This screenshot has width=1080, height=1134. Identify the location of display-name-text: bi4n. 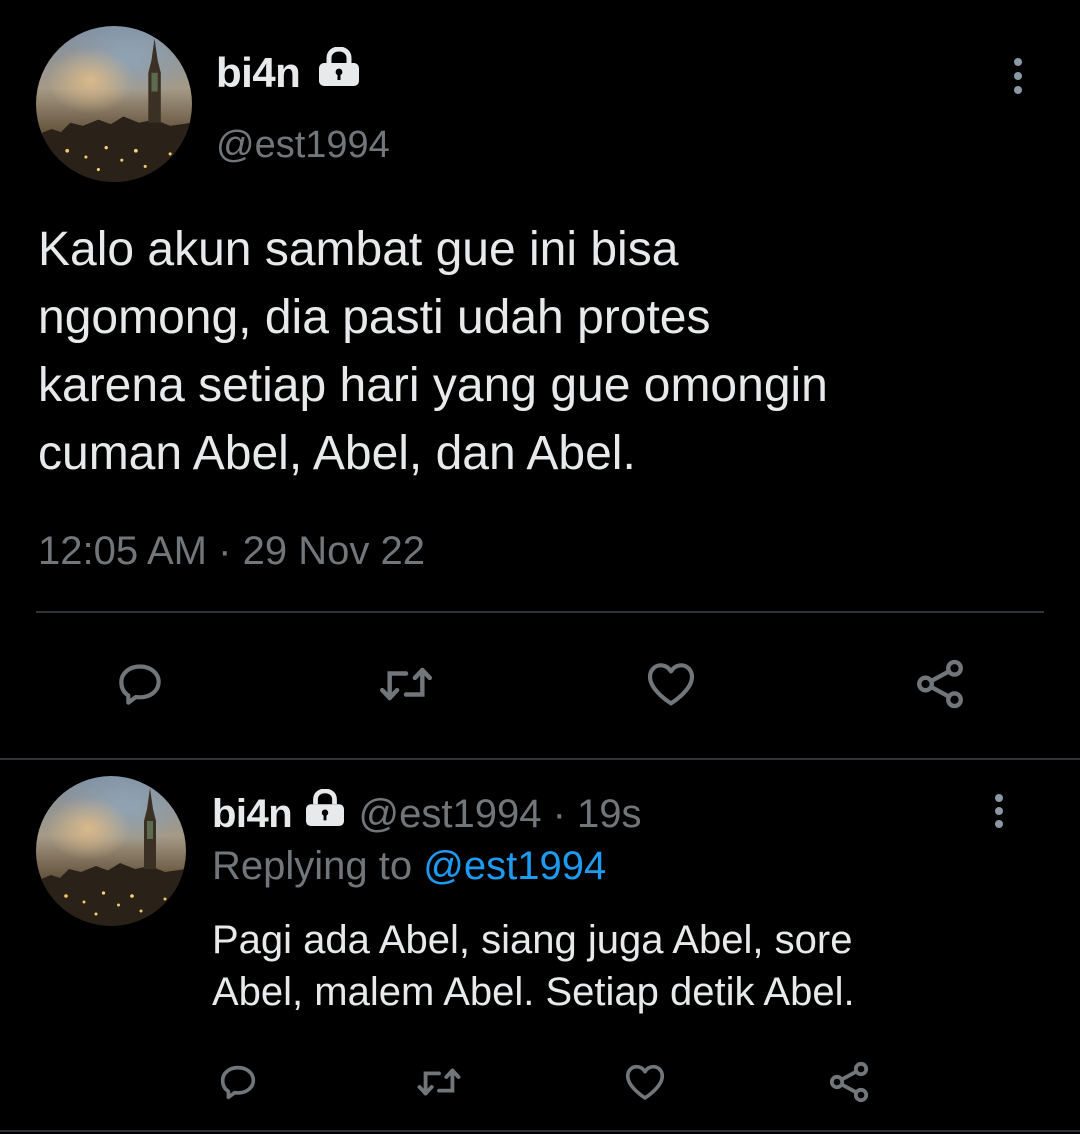
(258, 72).